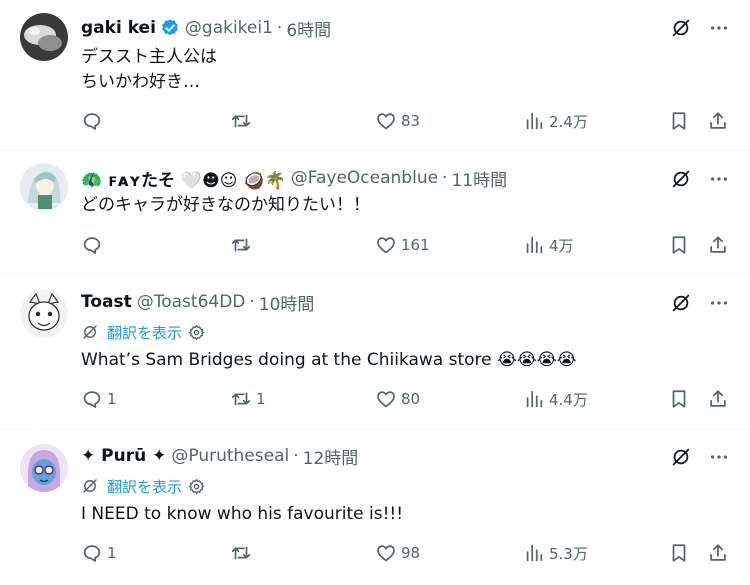 The width and height of the screenshot is (750, 585). I want to click on like-button: 83, so click(397, 121).